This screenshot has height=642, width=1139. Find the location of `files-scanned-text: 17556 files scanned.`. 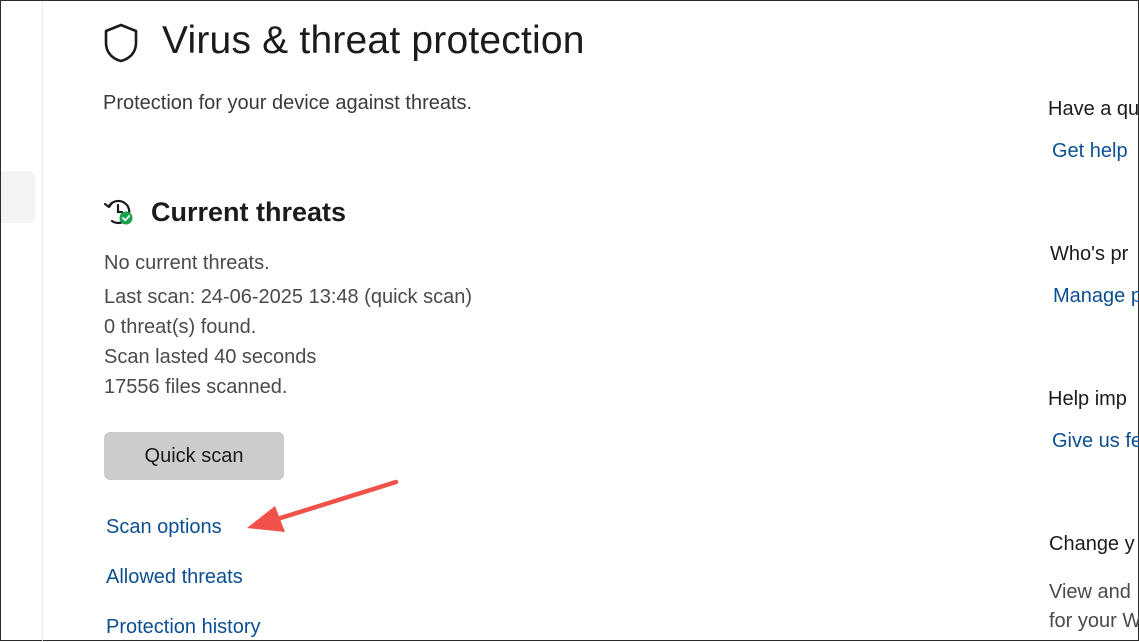

files-scanned-text: 17556 files scanned. is located at coordinates (196, 387).